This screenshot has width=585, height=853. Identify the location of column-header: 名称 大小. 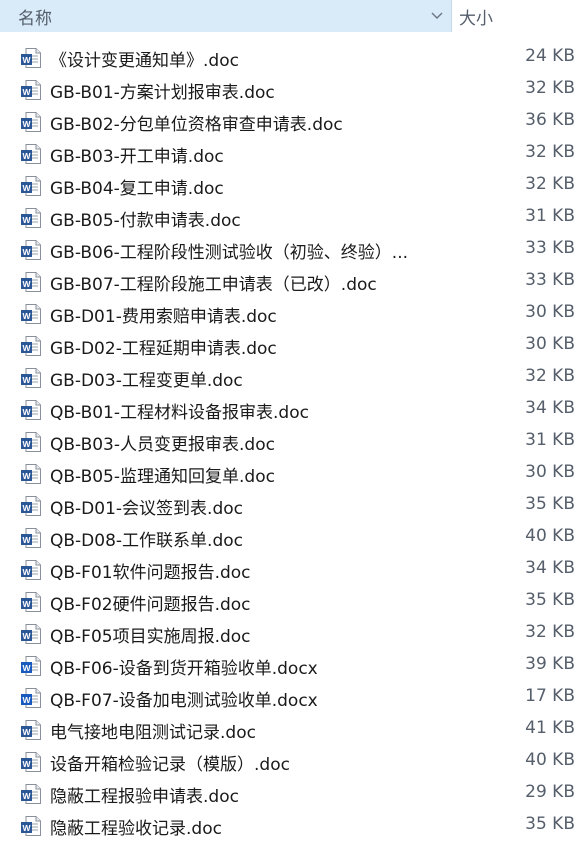
(292, 16).